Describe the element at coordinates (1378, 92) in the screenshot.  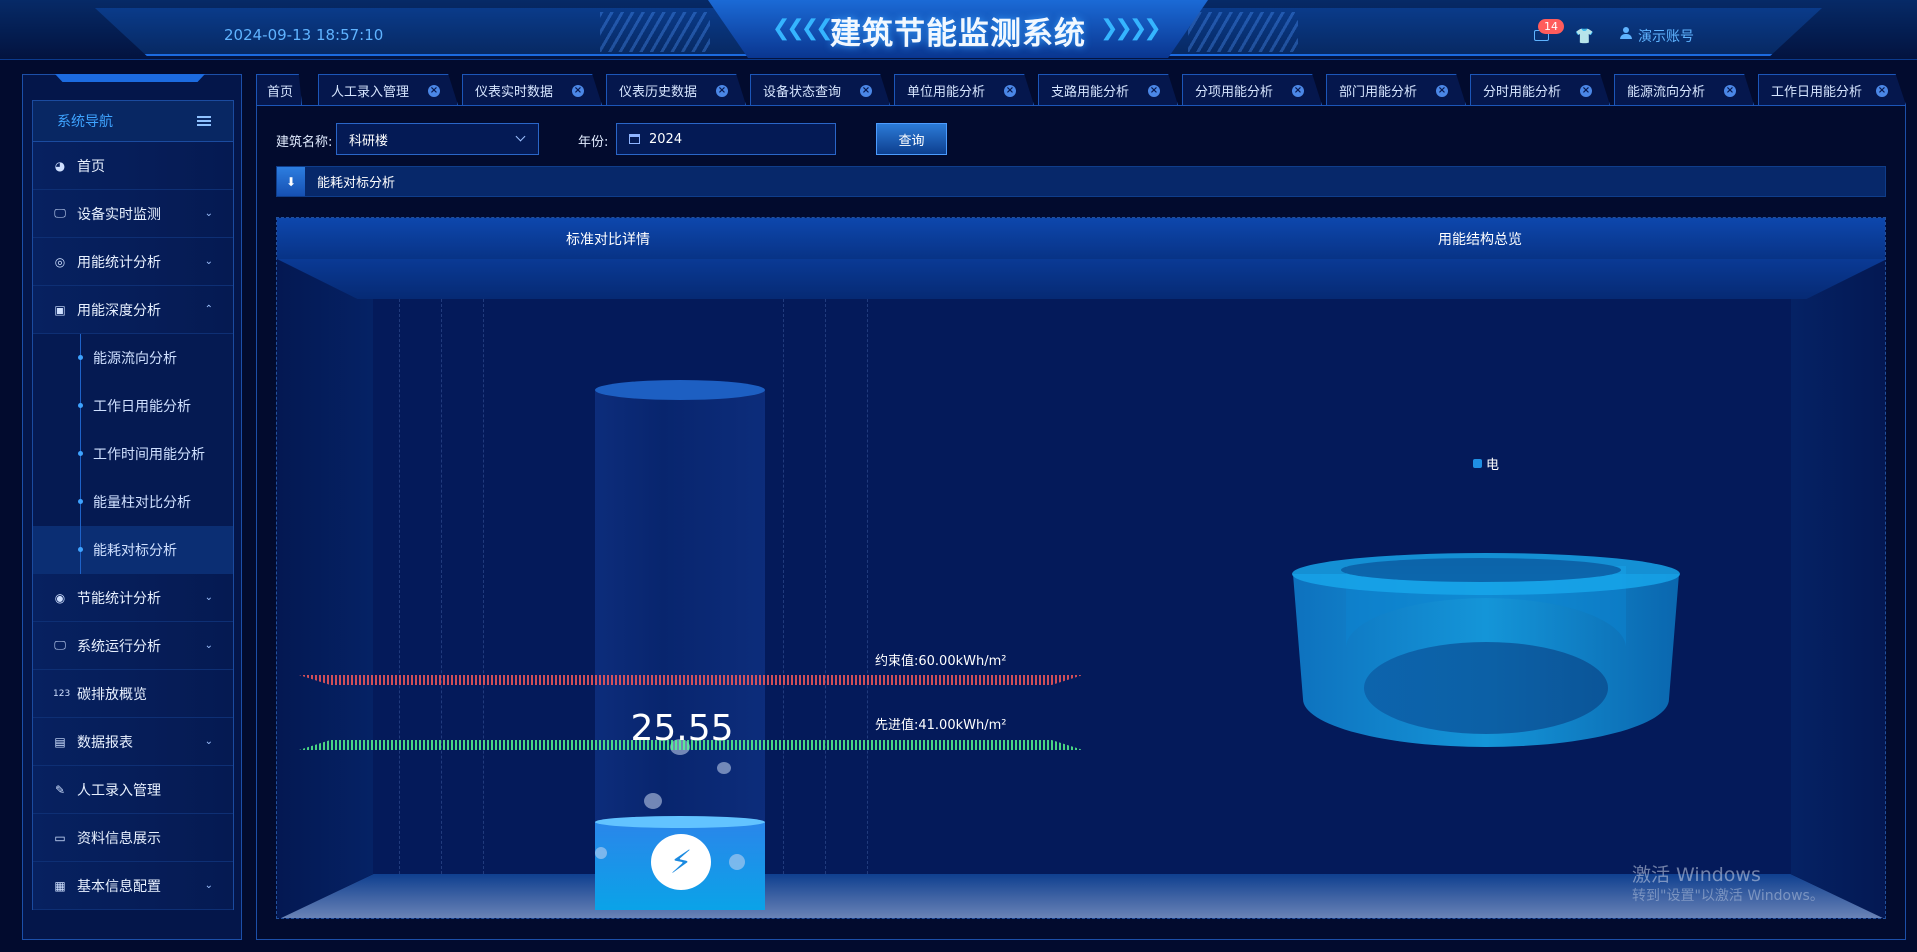
I see `tab-label: 部门用能分析` at that location.